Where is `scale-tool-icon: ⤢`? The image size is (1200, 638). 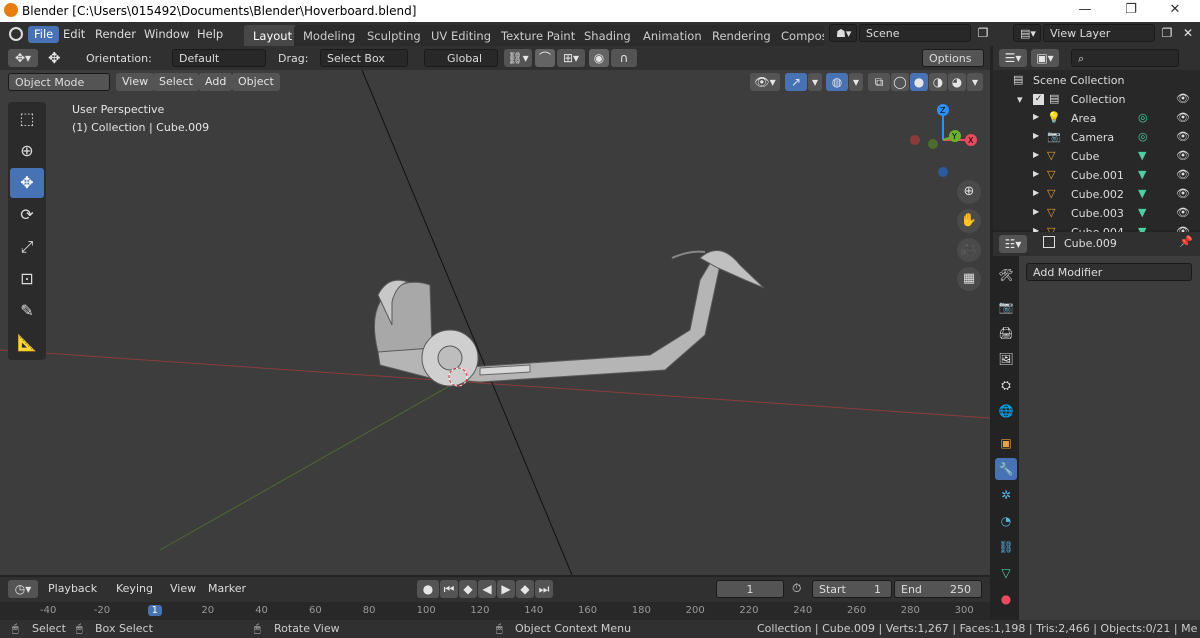 scale-tool-icon: ⤢ is located at coordinates (27, 247).